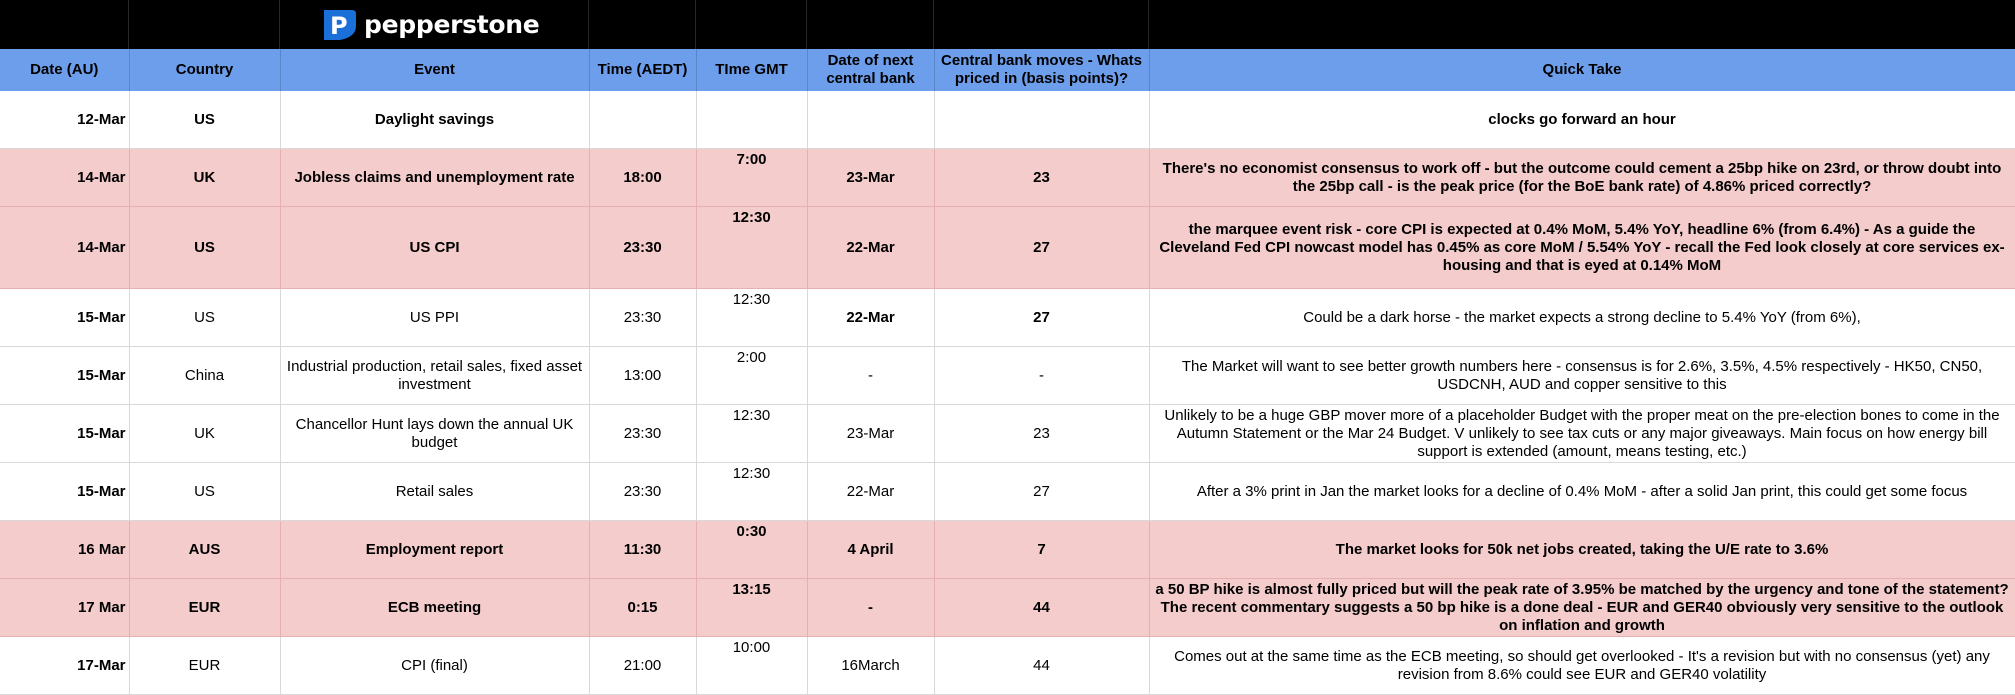  I want to click on header-event: Event, so click(435, 70).